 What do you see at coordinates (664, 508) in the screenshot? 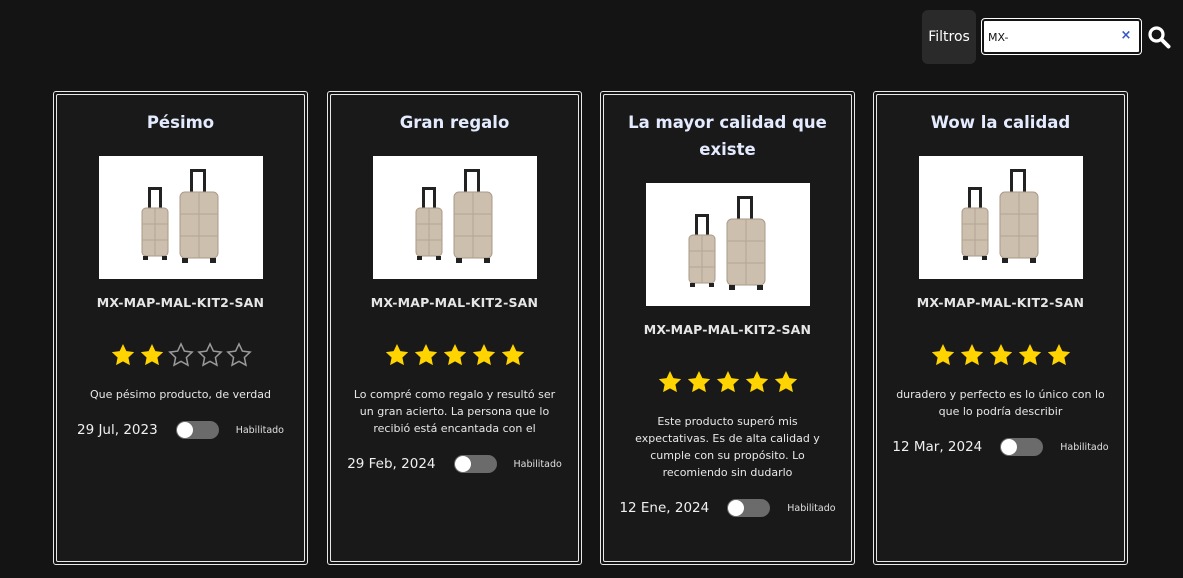
I see `review-date: 12 Ene, 2024` at bounding box center [664, 508].